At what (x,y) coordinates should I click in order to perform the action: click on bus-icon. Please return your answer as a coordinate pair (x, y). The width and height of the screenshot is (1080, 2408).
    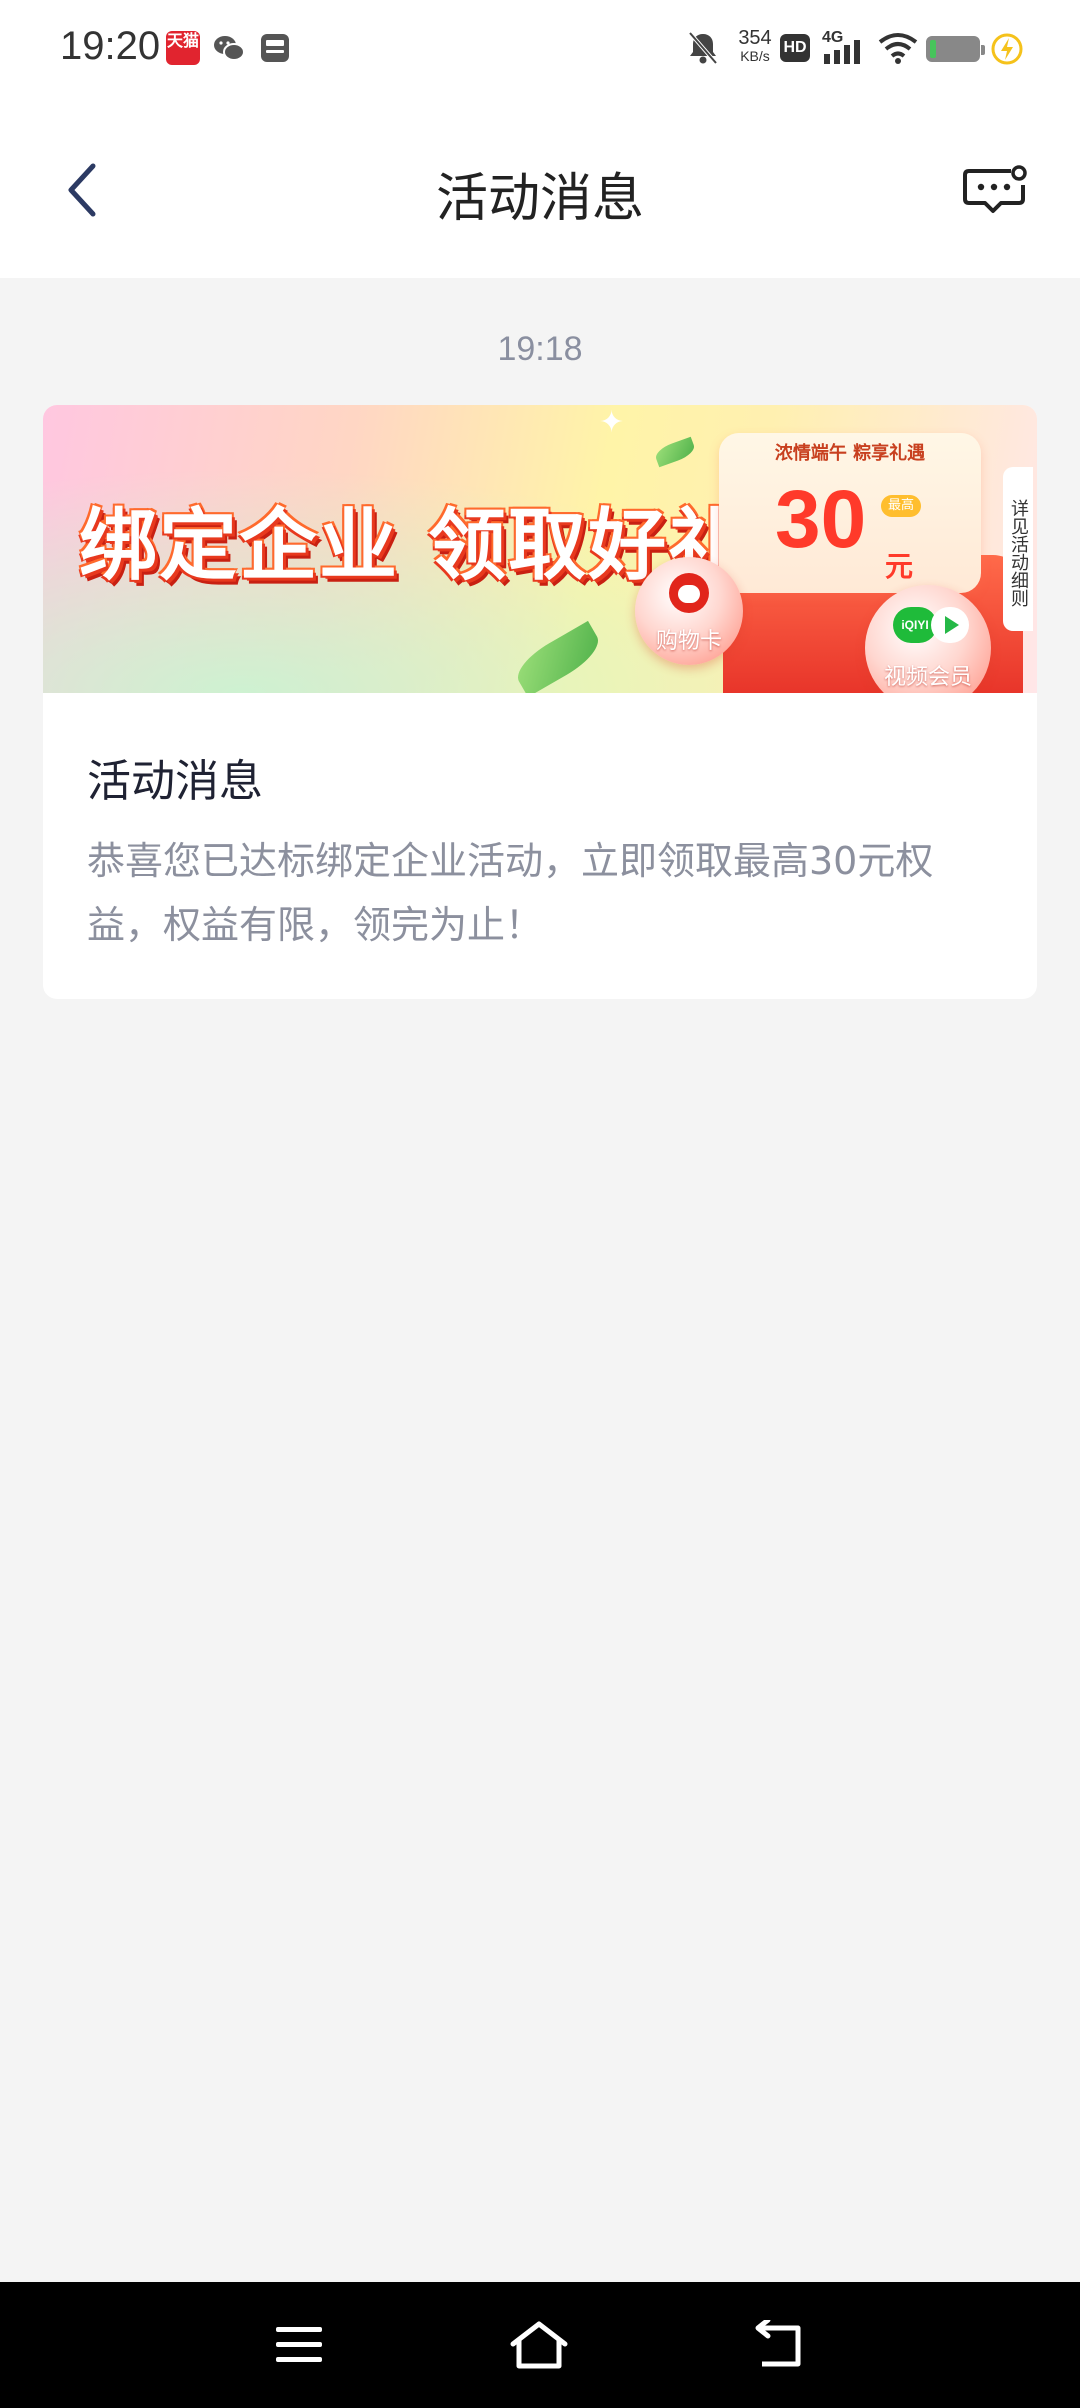
    Looking at the image, I should click on (275, 48).